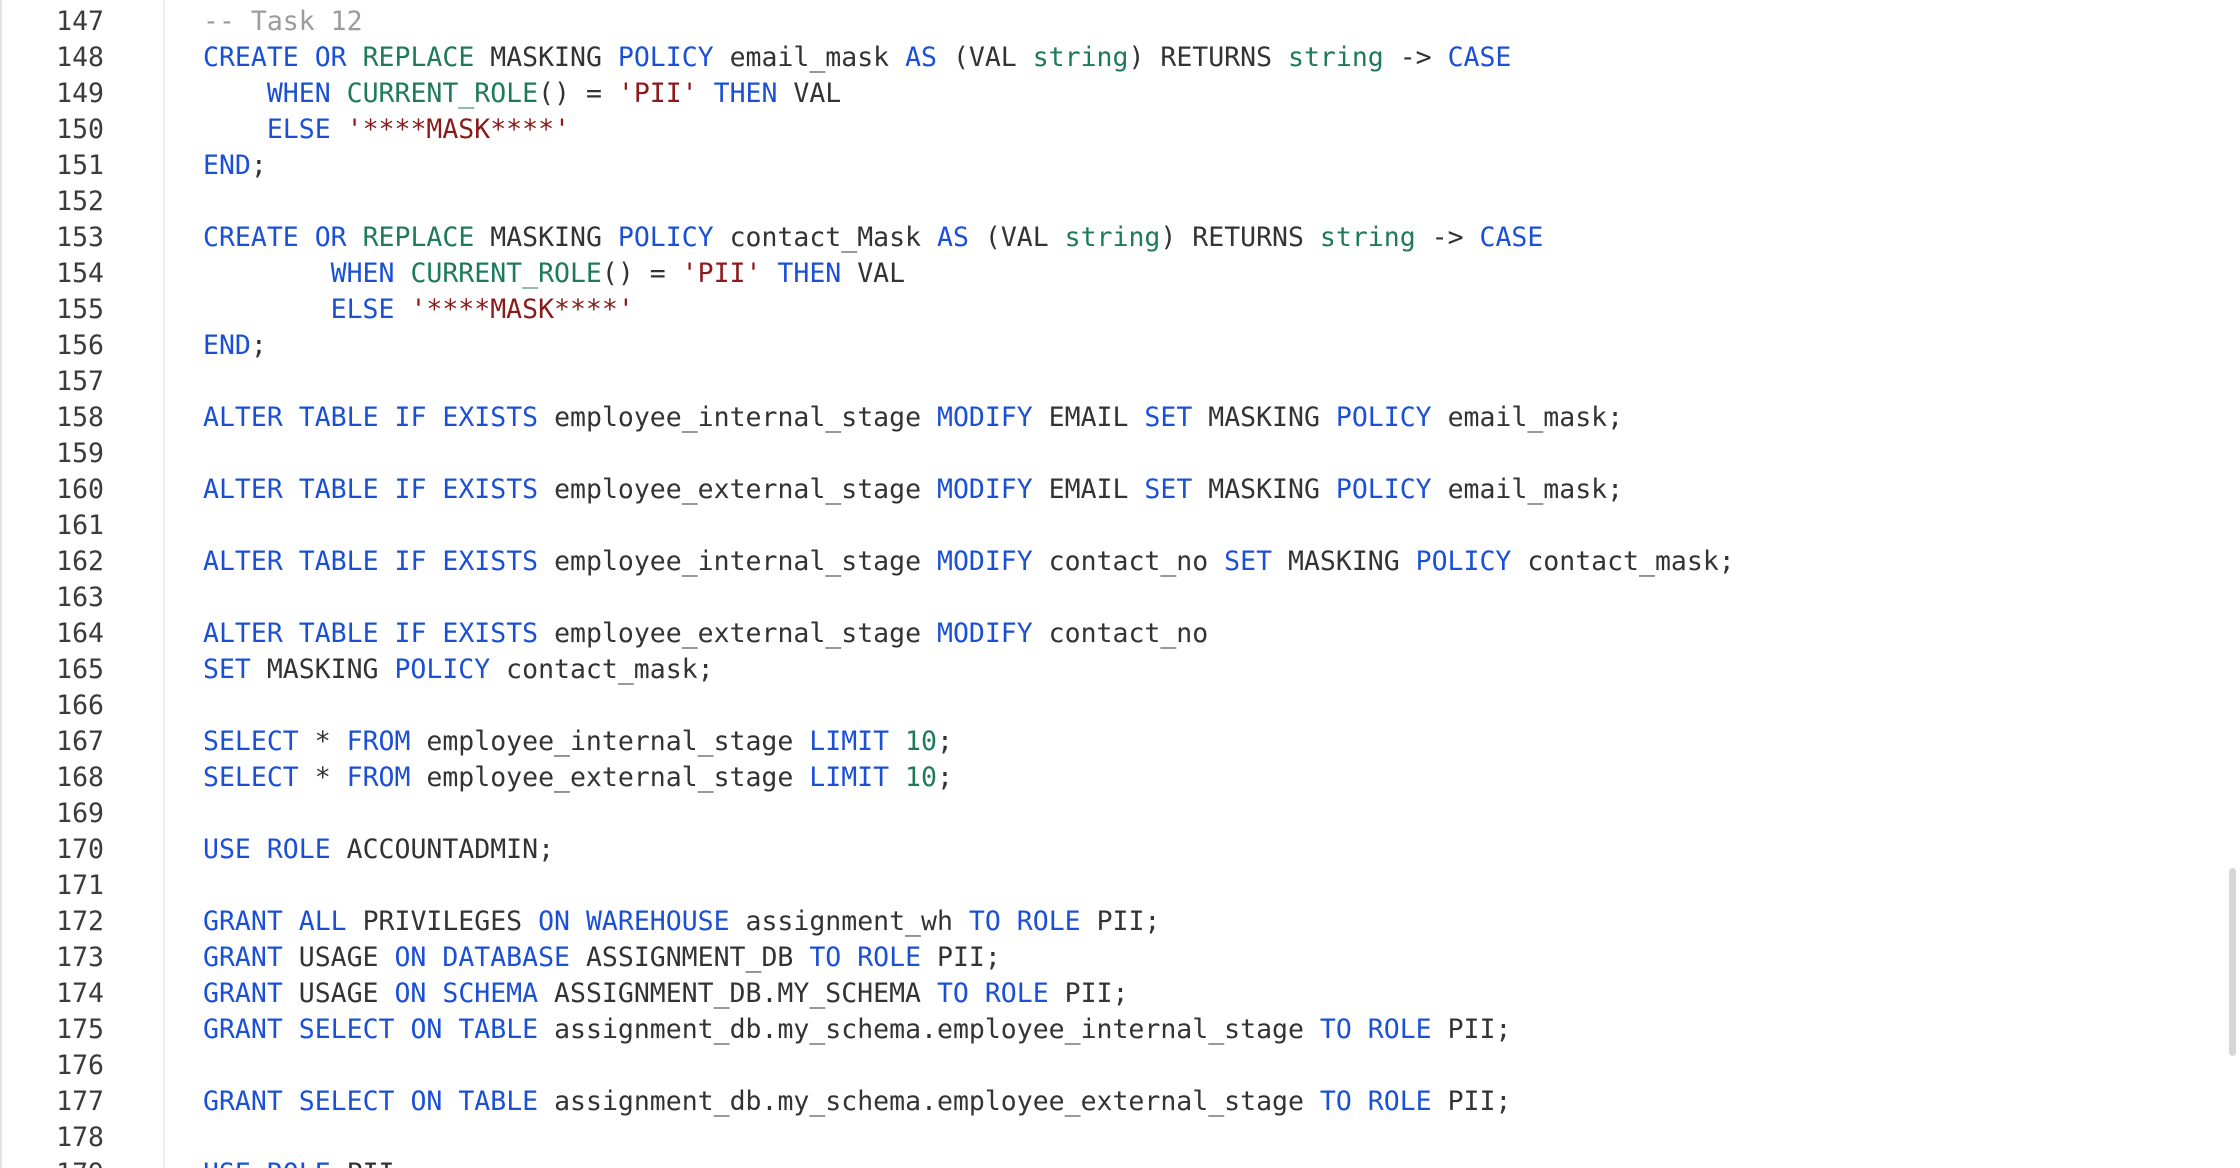  What do you see at coordinates (1120, 886) in the screenshot?
I see `code-line: 171` at bounding box center [1120, 886].